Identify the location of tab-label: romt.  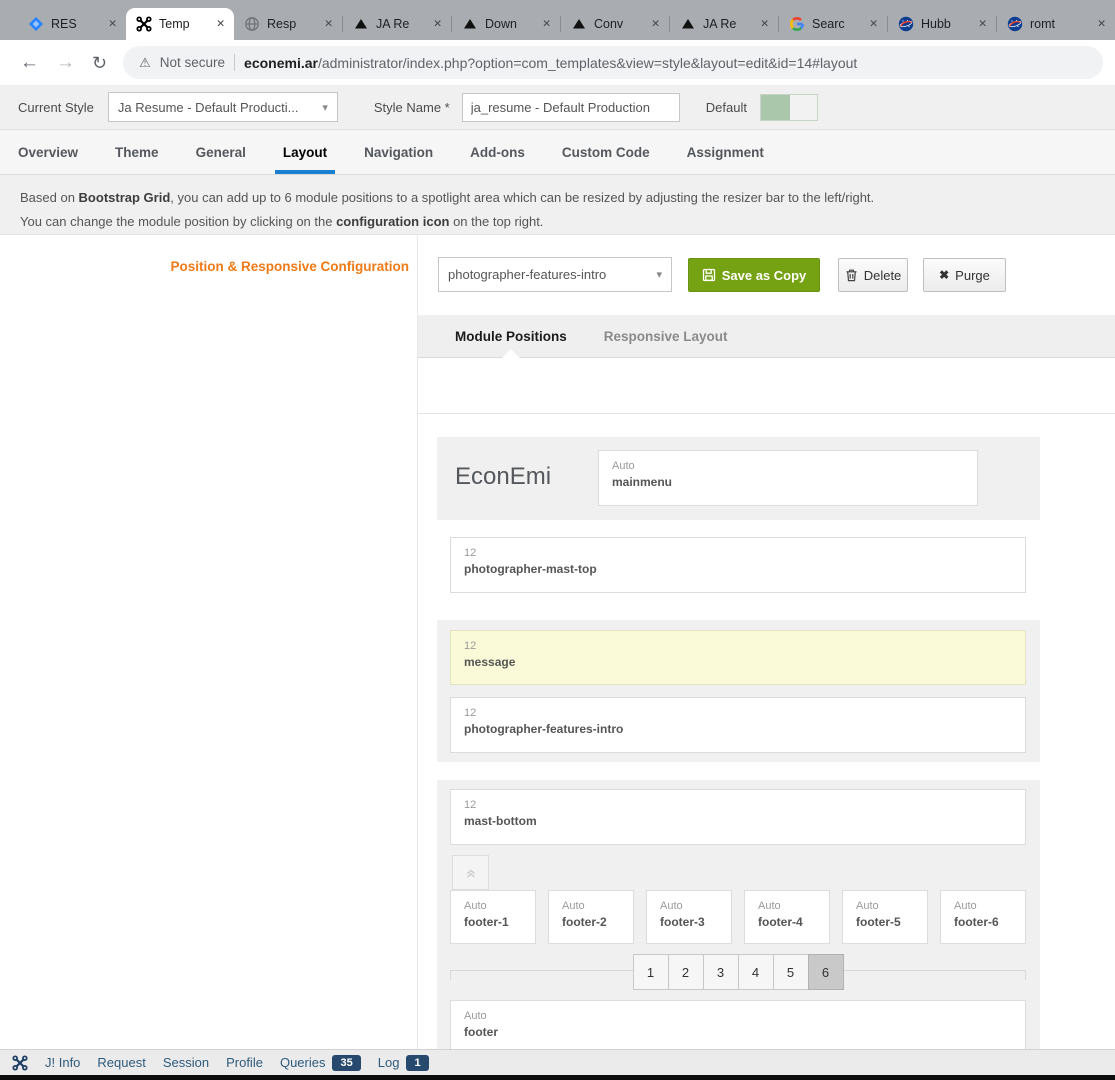
(1042, 24).